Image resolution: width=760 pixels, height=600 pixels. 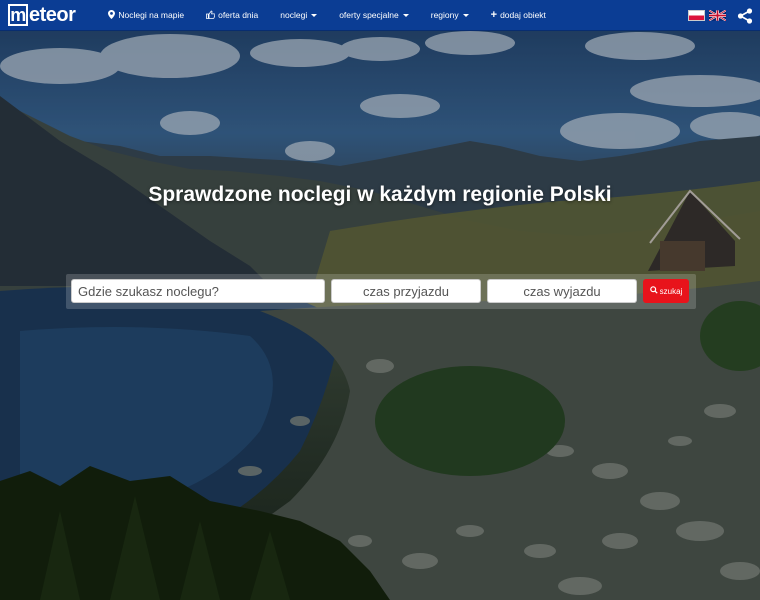 I want to click on map-marker-icon, so click(x=112, y=15).